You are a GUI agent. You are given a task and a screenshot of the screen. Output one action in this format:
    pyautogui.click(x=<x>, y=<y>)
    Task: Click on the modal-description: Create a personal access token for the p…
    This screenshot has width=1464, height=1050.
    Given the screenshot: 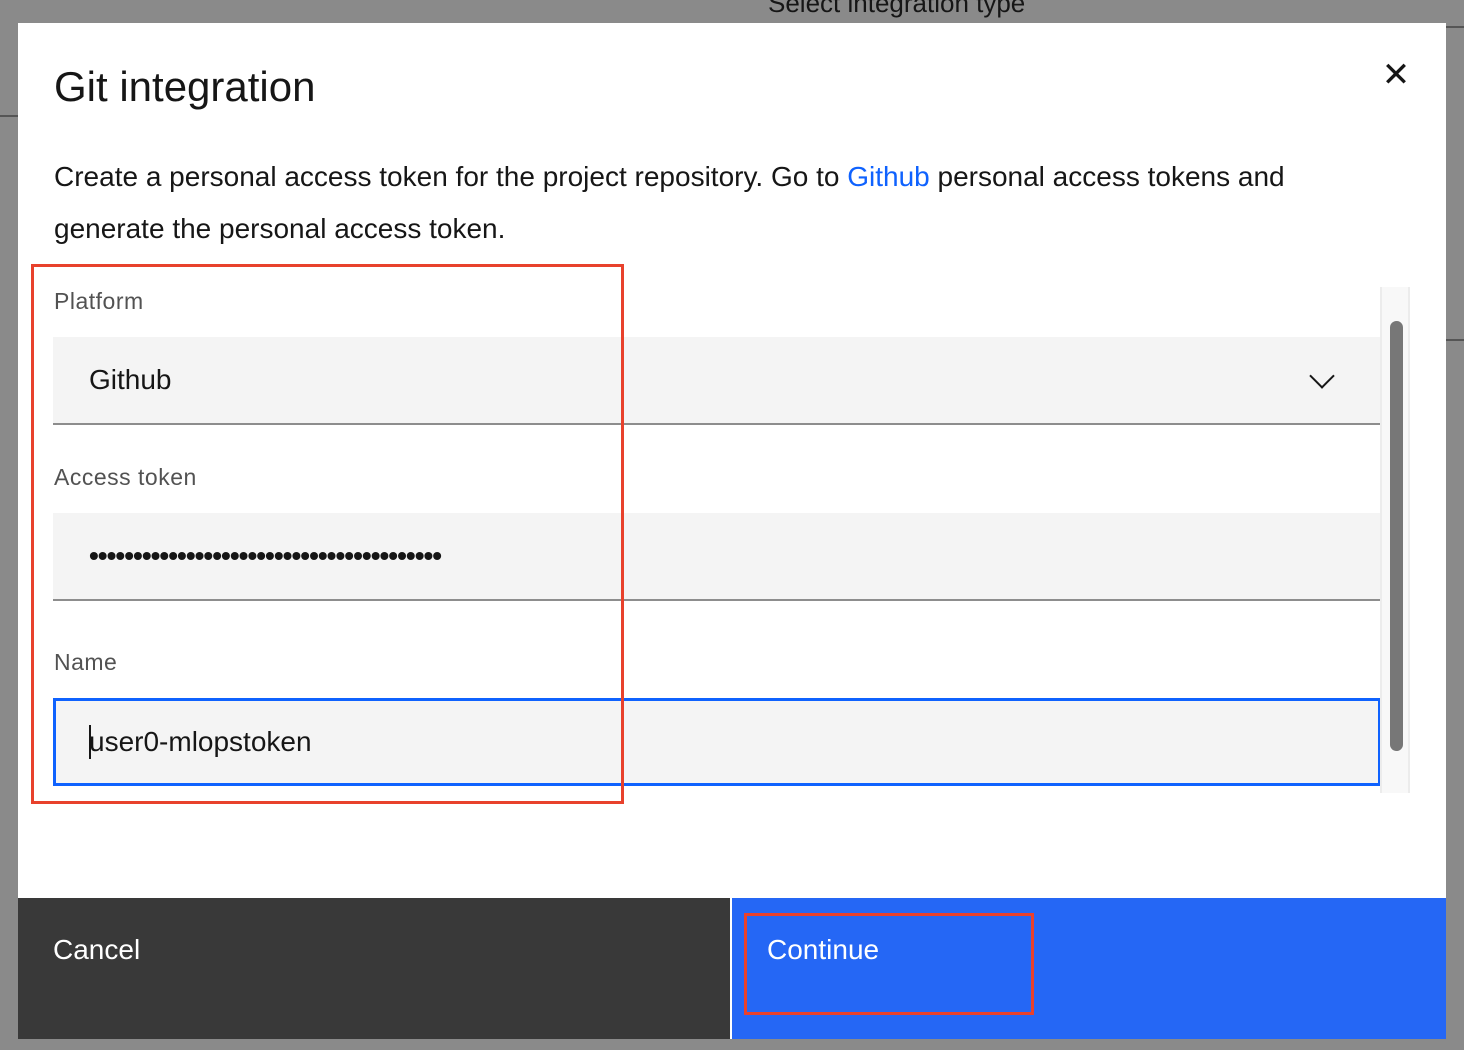 What is the action you would take?
    pyautogui.click(x=694, y=203)
    